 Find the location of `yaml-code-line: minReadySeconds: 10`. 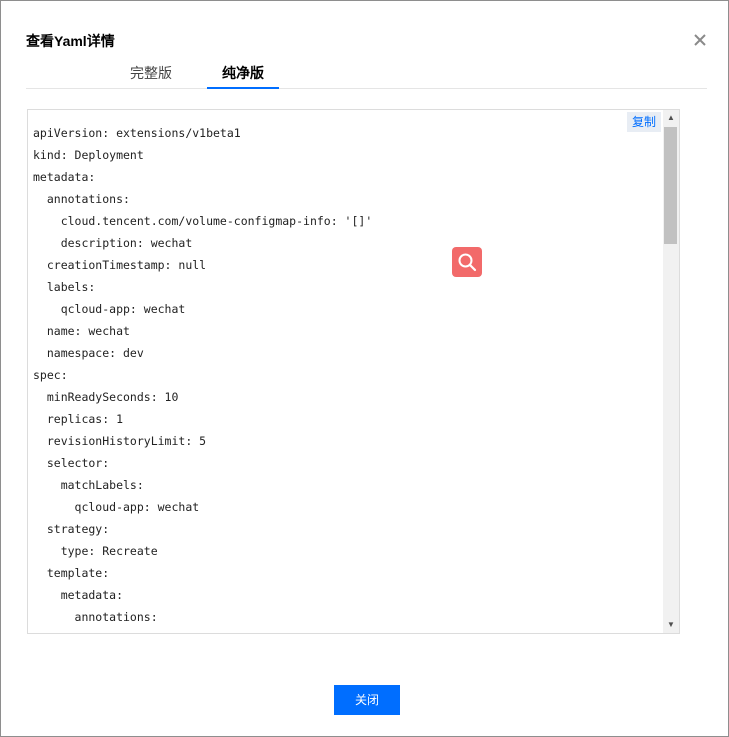

yaml-code-line: minReadySeconds: 10 is located at coordinates (106, 397).